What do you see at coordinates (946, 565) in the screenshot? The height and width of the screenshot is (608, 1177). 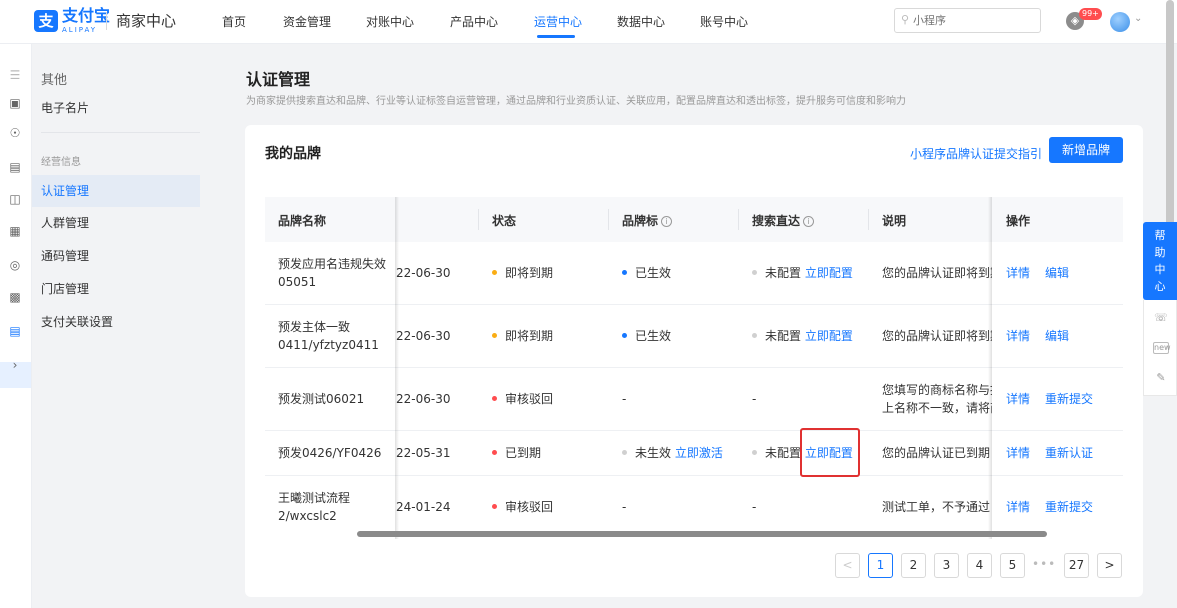 I see `page-3-button: 3` at bounding box center [946, 565].